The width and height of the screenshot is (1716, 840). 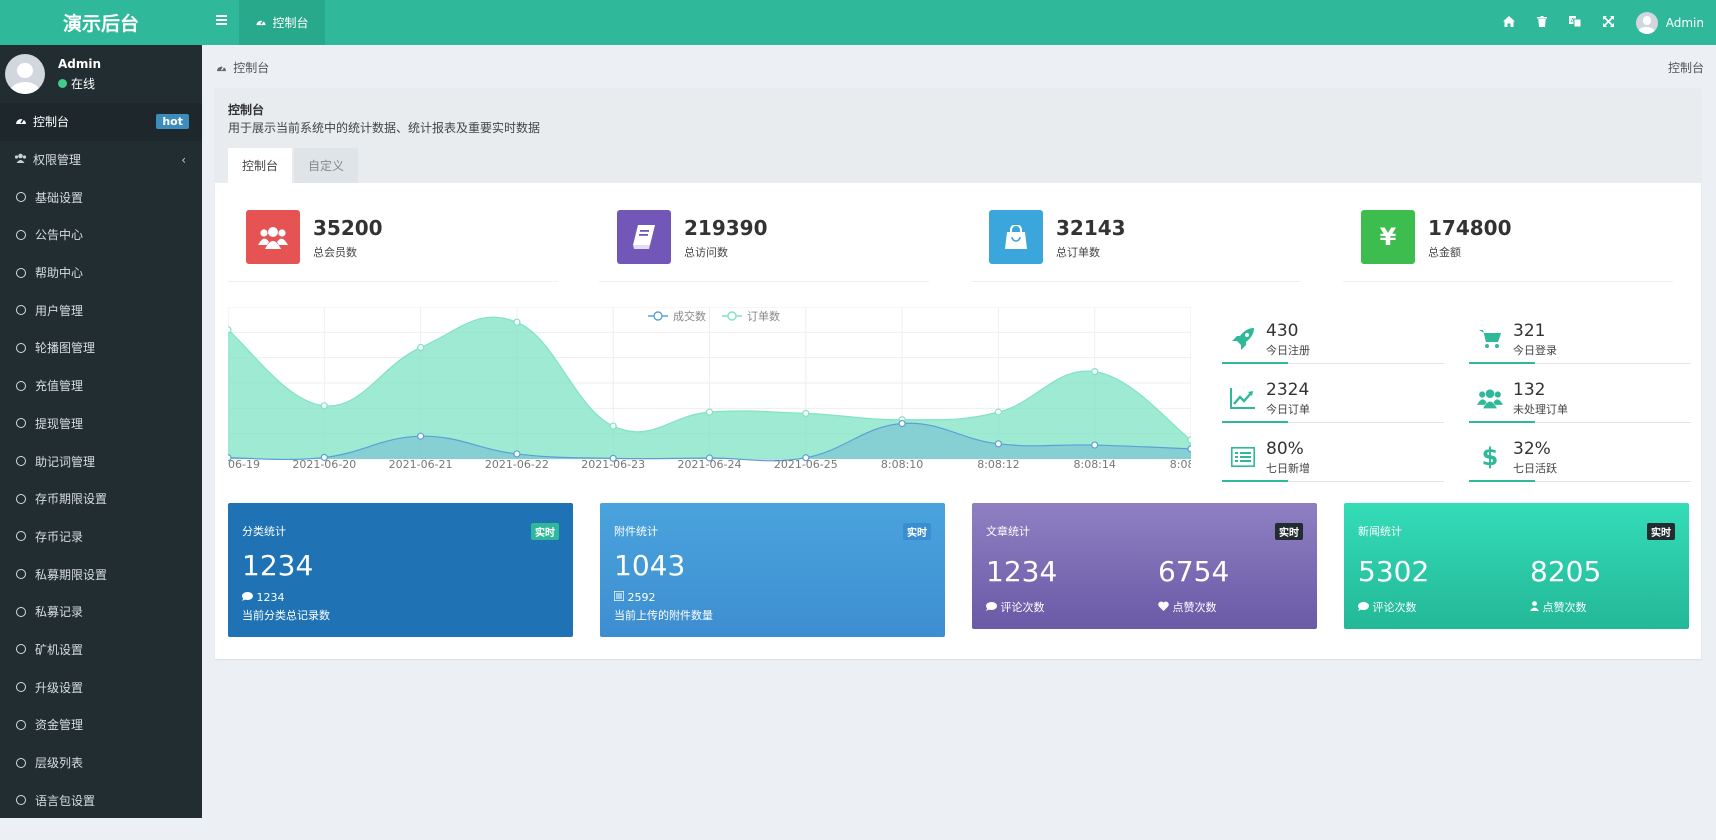 What do you see at coordinates (101, 650) in the screenshot?
I see `sidebar-item: 矿机设置` at bounding box center [101, 650].